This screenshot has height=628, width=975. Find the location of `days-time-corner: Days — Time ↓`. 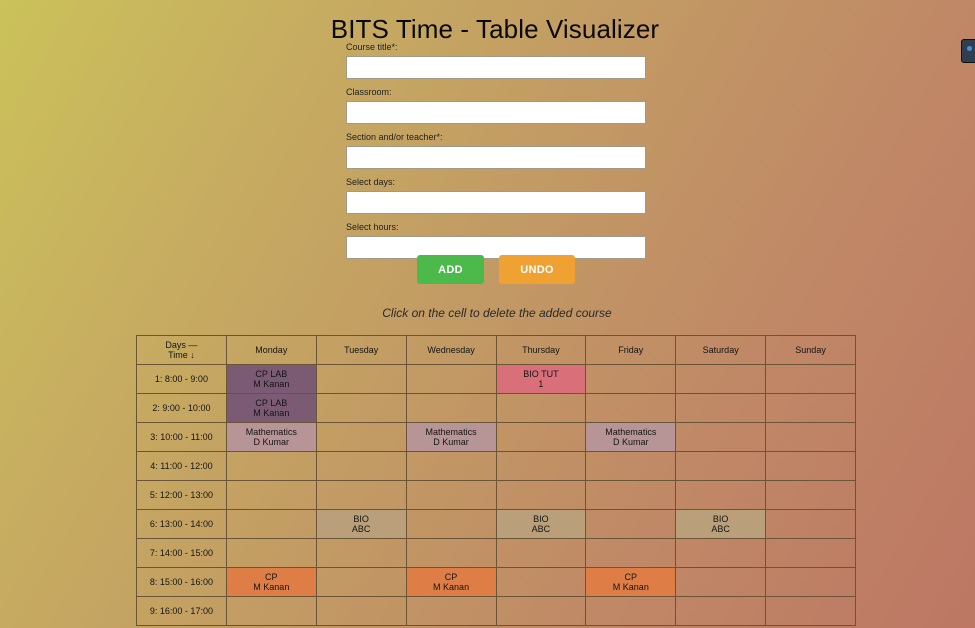

days-time-corner: Days — Time ↓ is located at coordinates (181, 350).